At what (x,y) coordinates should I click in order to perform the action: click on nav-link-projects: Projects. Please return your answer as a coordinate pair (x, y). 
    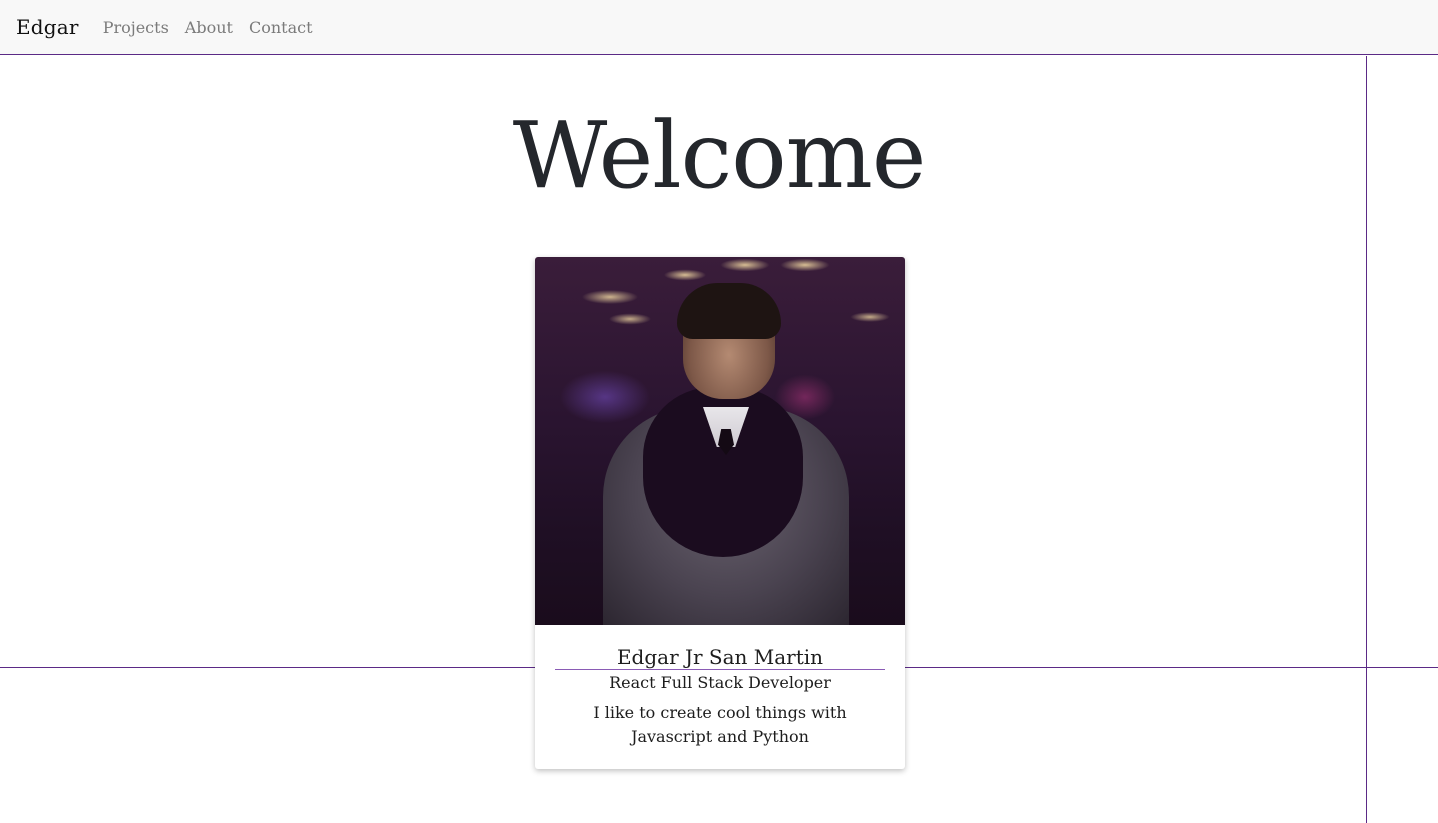
    Looking at the image, I should click on (136, 27).